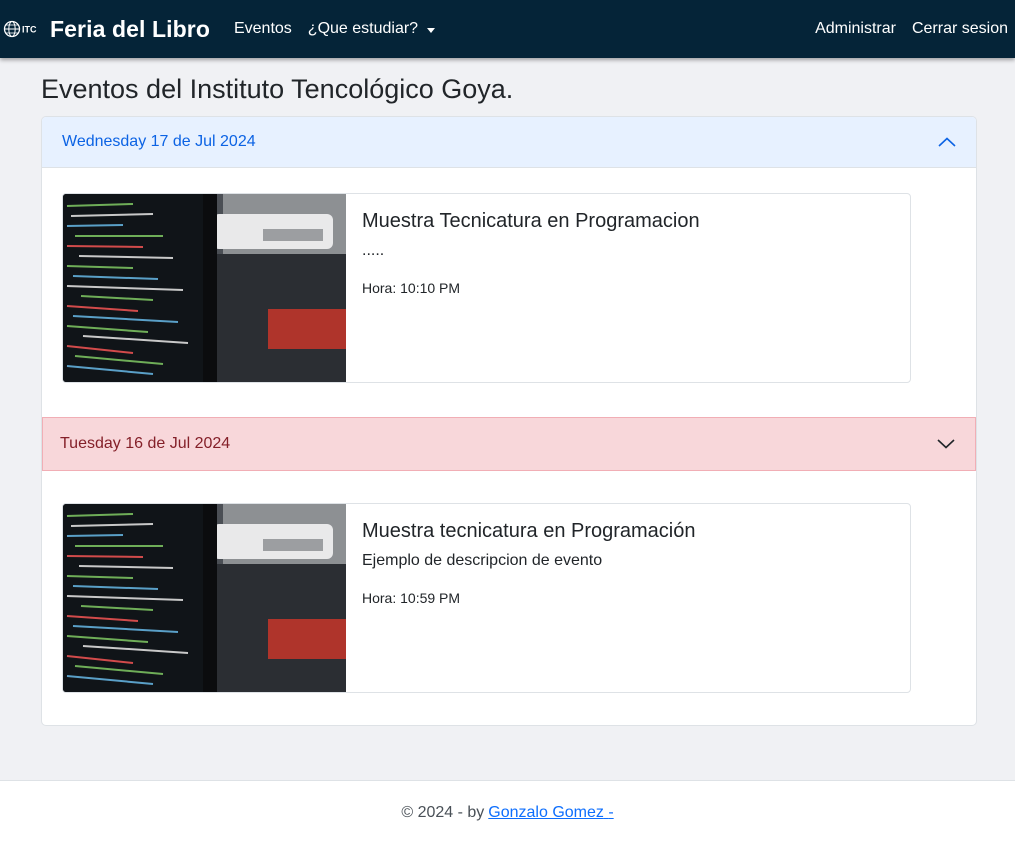  I want to click on dropdown-caret-icon, so click(431, 30).